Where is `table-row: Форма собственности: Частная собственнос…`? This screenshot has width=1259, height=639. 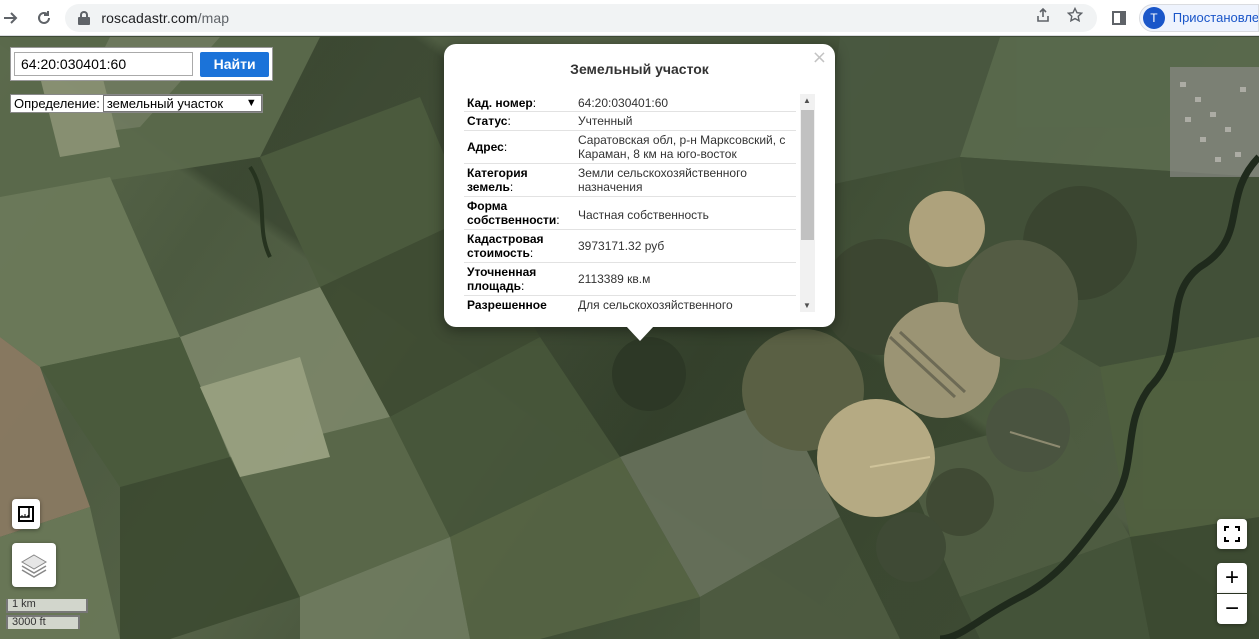 table-row: Форма собственности: Частная собственнос… is located at coordinates (630, 213).